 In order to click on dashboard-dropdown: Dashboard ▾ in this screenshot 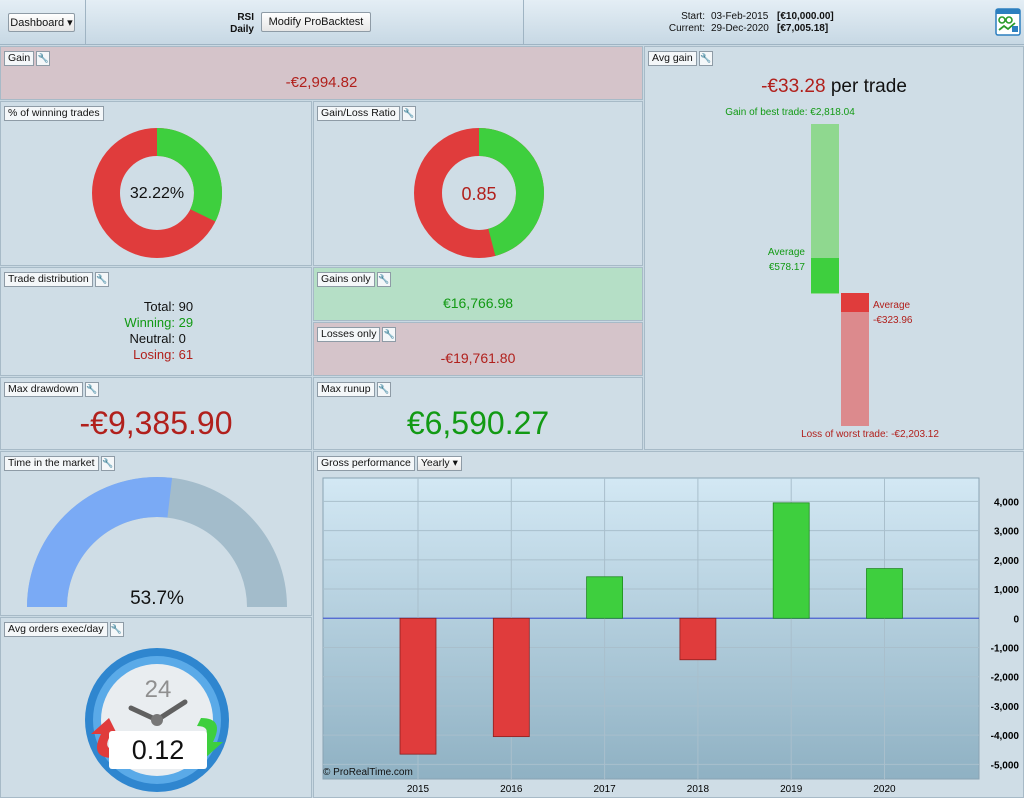, I will do `click(41, 22)`.